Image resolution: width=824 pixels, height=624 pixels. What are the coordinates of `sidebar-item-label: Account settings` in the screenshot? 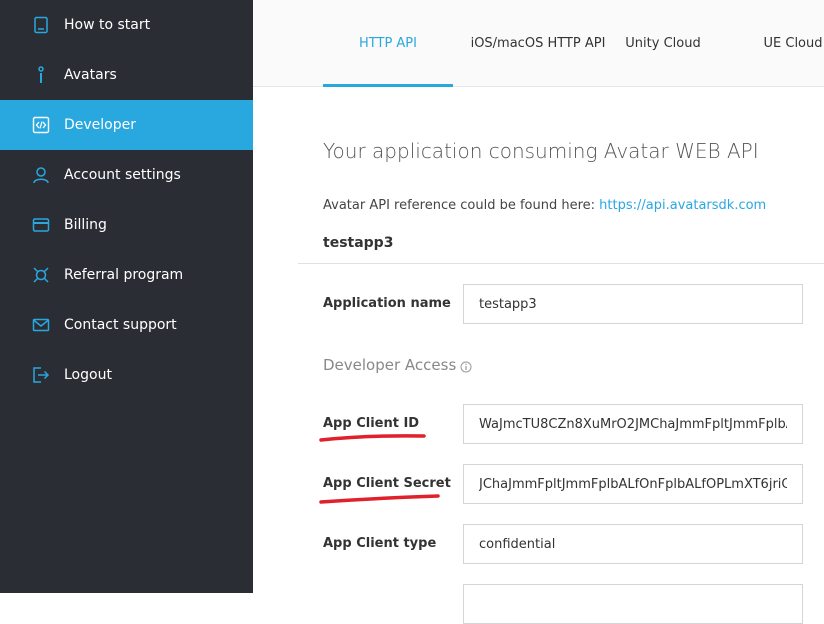 It's located at (122, 175).